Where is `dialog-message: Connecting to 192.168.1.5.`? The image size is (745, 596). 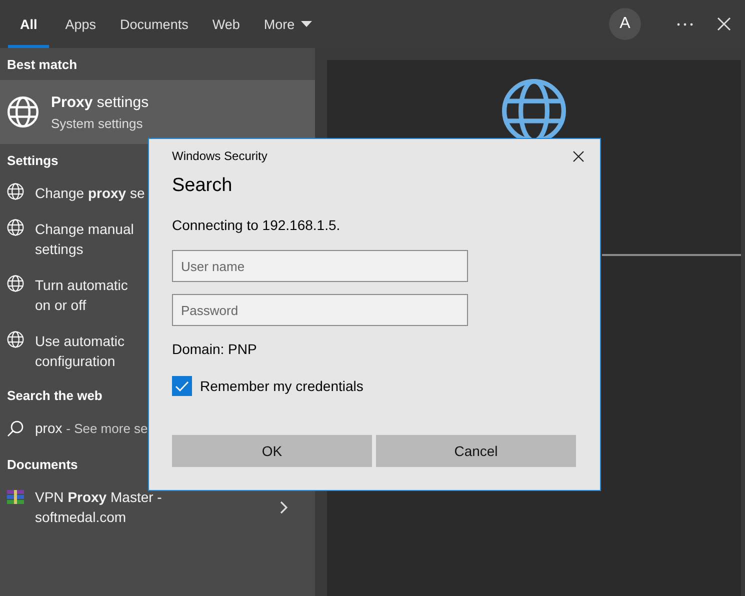
dialog-message: Connecting to 192.168.1.5. is located at coordinates (257, 225).